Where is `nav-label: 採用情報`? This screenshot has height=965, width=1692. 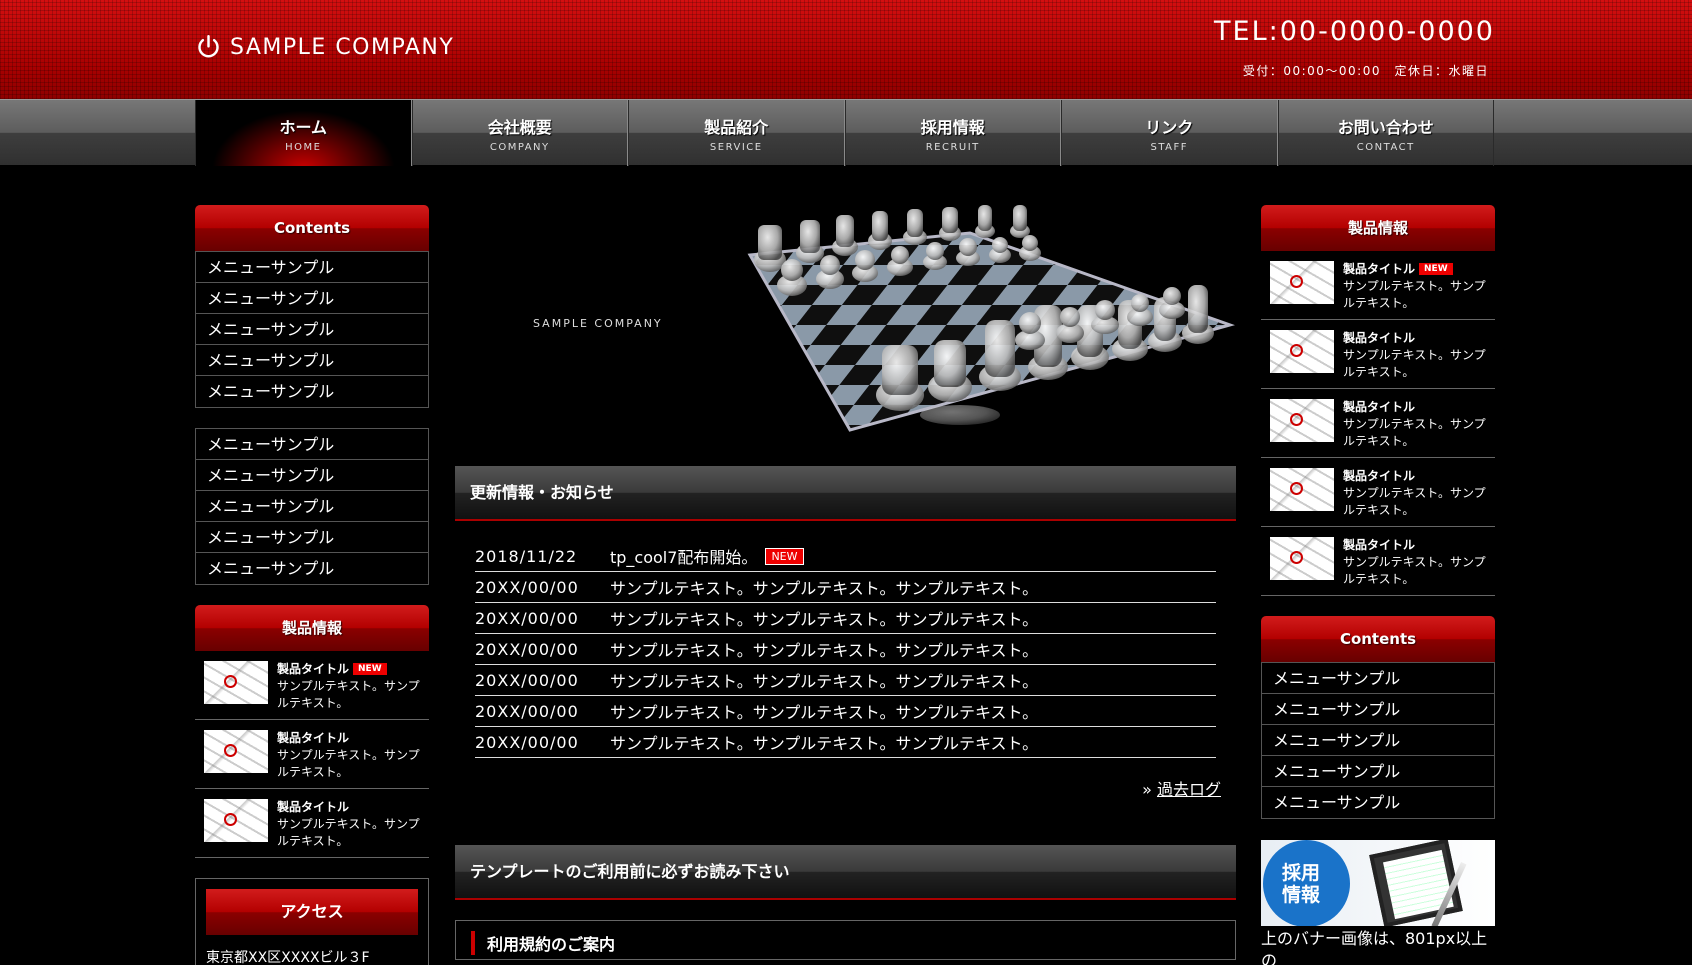 nav-label: 採用情報 is located at coordinates (952, 127).